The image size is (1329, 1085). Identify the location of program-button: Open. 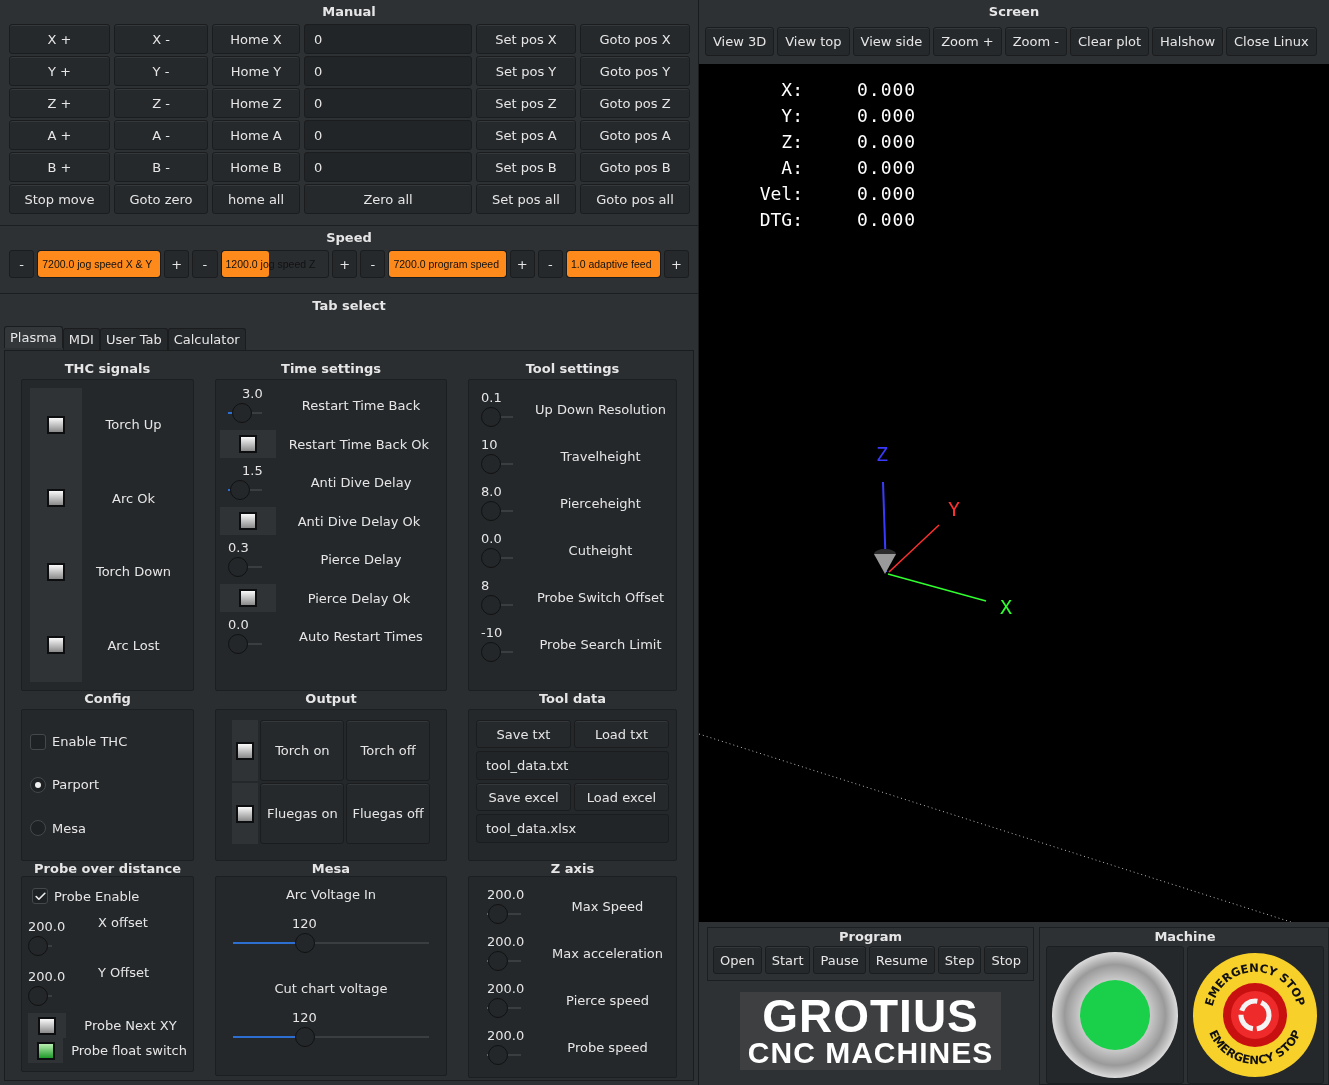
(737, 960).